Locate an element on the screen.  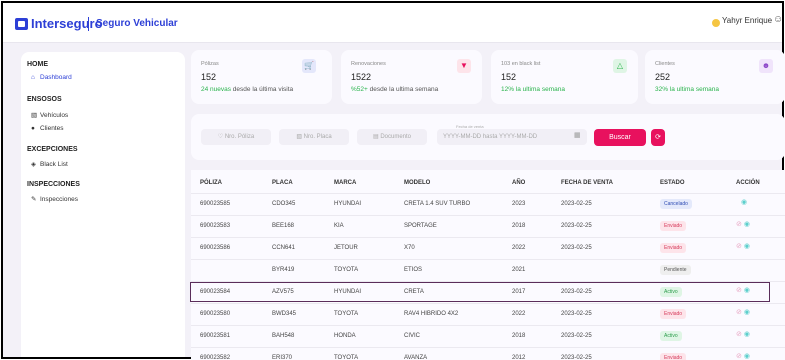
sidebar-section-excepciones: EXCEPCIONES is located at coordinates (52, 149).